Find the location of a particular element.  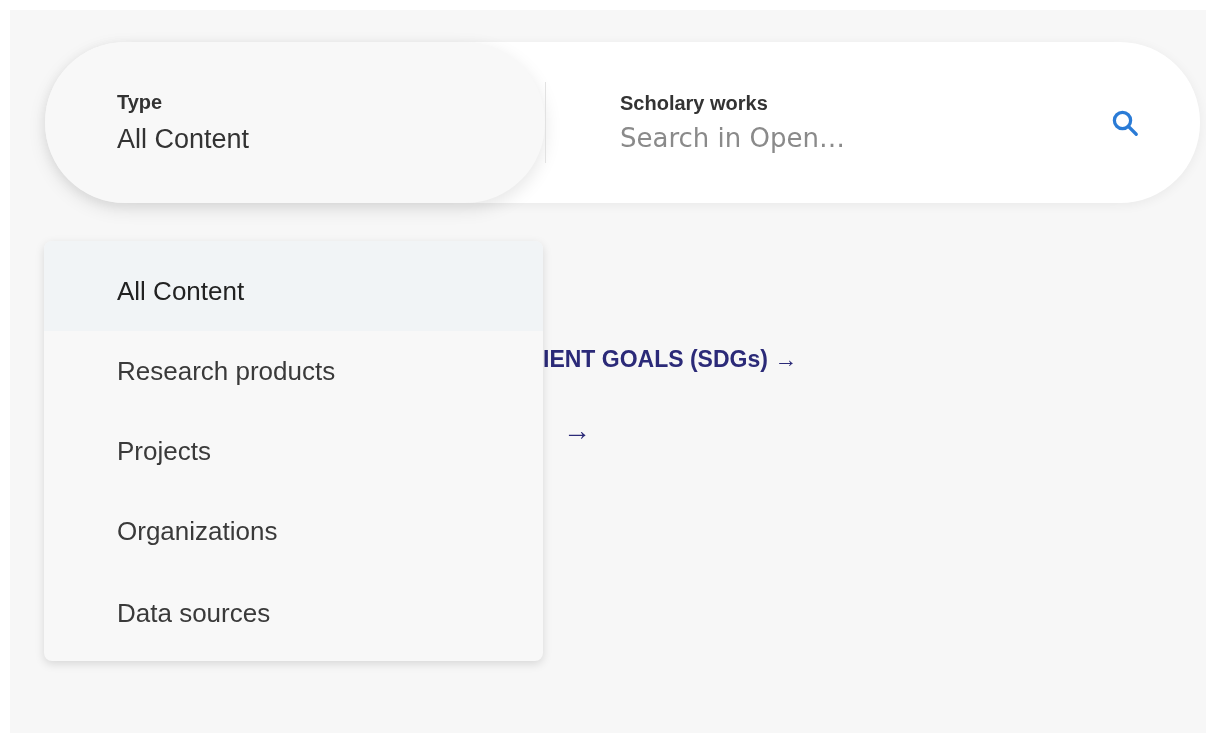

query-label: Scholary works is located at coordinates (694, 103).